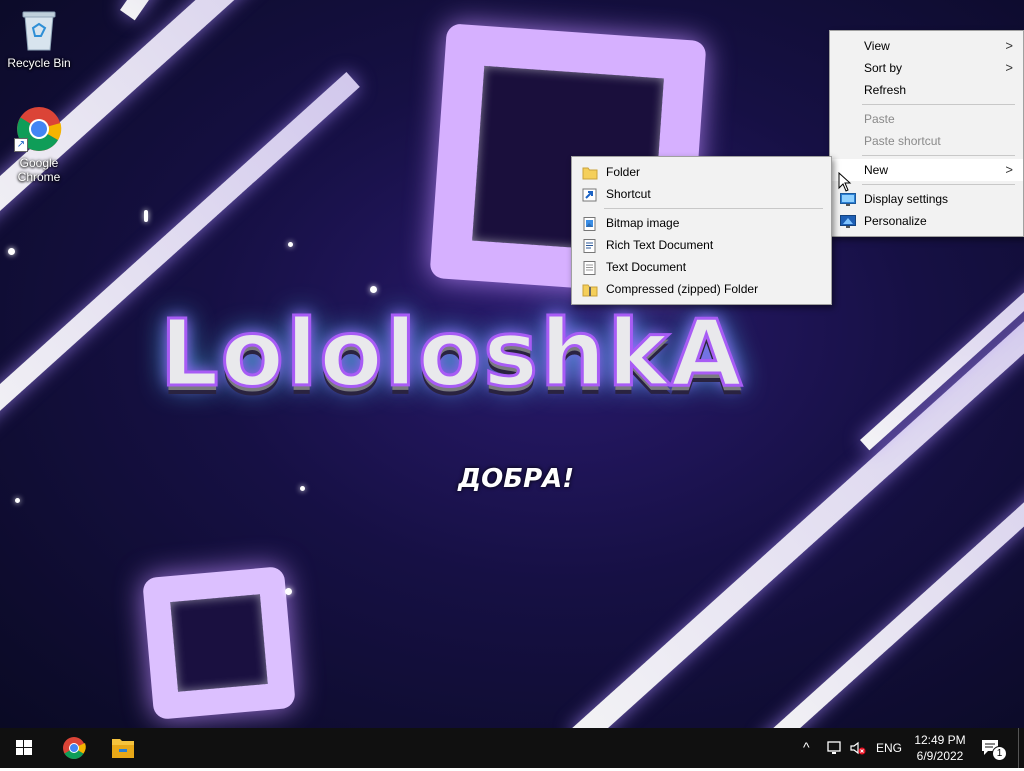  I want to click on clock-time: 12:49 PM, so click(940, 740).